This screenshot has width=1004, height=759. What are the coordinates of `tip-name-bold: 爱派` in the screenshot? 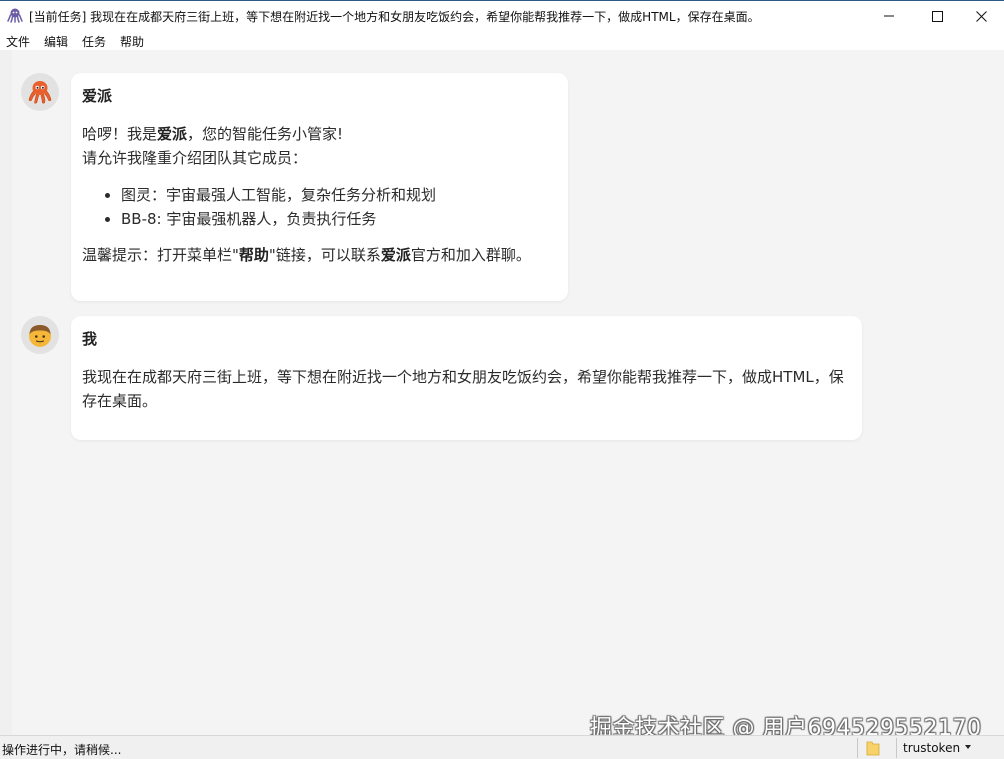 It's located at (395, 255).